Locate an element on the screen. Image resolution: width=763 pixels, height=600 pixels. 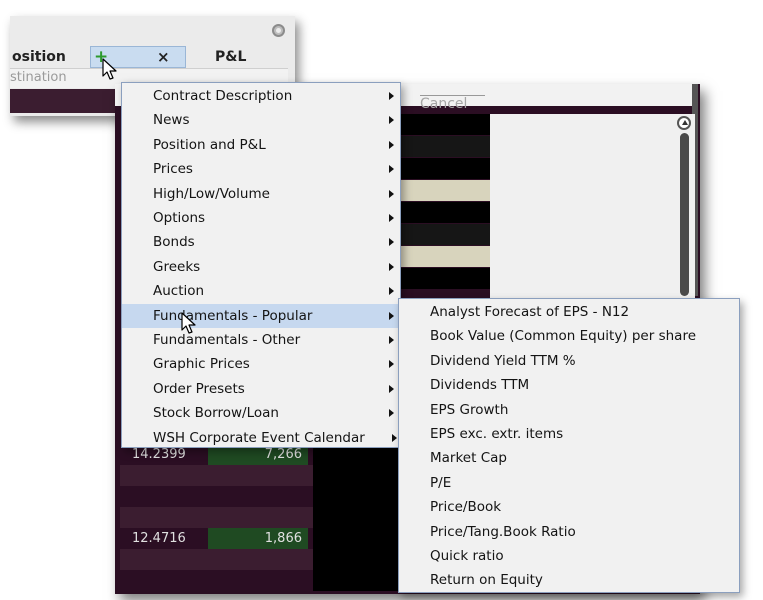
menu-item-position-and-pl: Position and P&L is located at coordinates (261, 145).